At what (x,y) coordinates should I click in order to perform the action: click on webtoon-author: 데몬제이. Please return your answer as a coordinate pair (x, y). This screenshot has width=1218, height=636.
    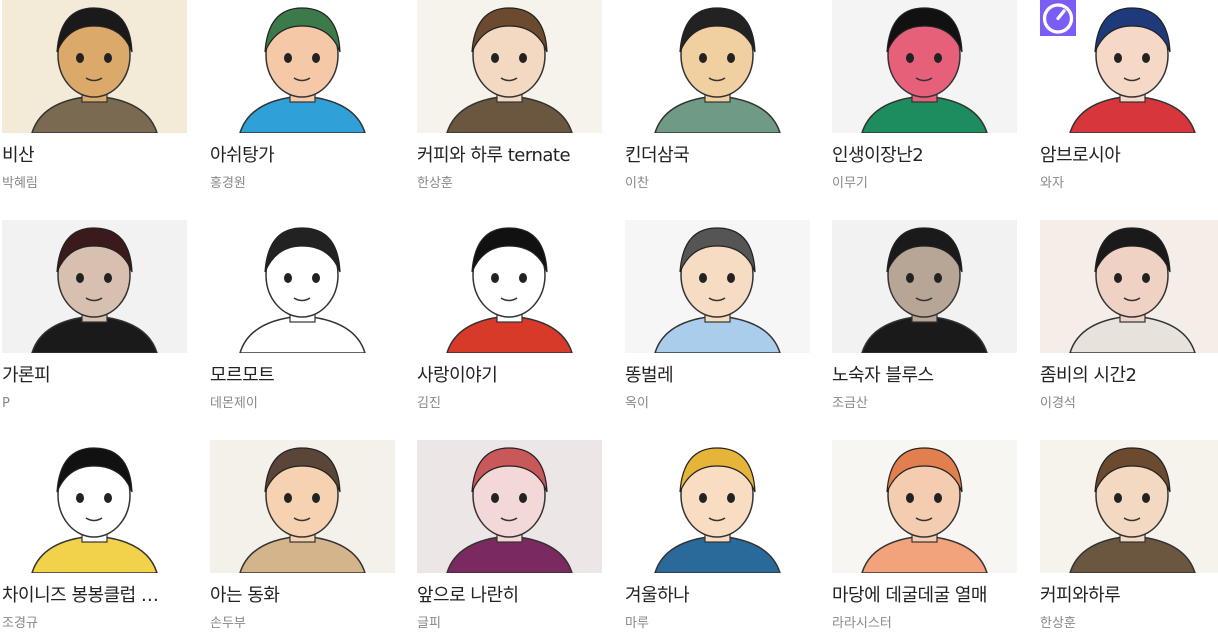
    Looking at the image, I should click on (302, 404).